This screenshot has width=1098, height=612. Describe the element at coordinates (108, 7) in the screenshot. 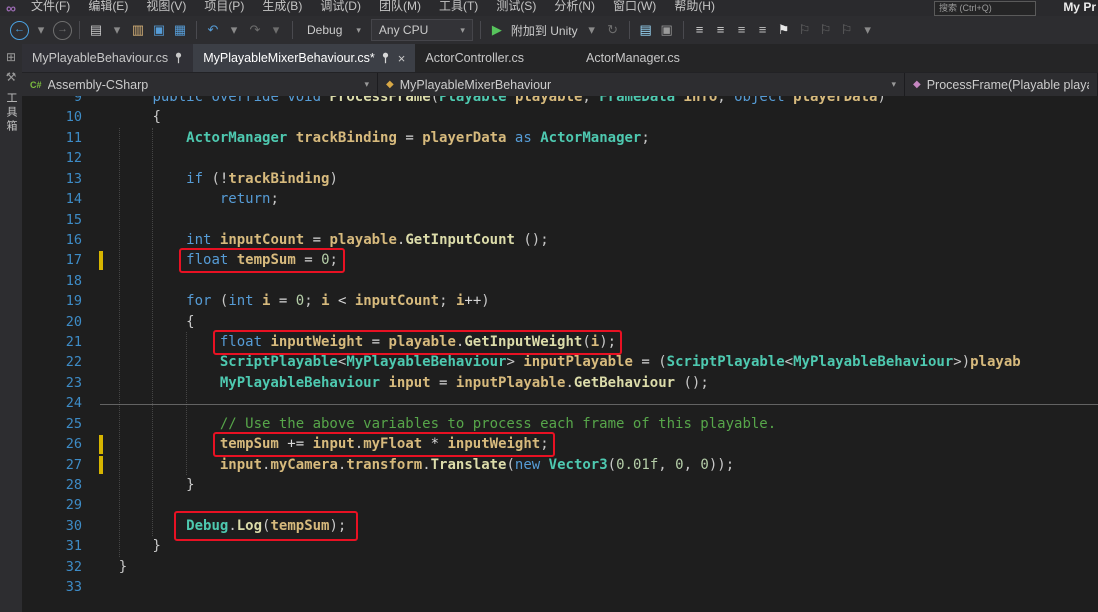

I see `menu-item-1: 编辑(E)` at that location.